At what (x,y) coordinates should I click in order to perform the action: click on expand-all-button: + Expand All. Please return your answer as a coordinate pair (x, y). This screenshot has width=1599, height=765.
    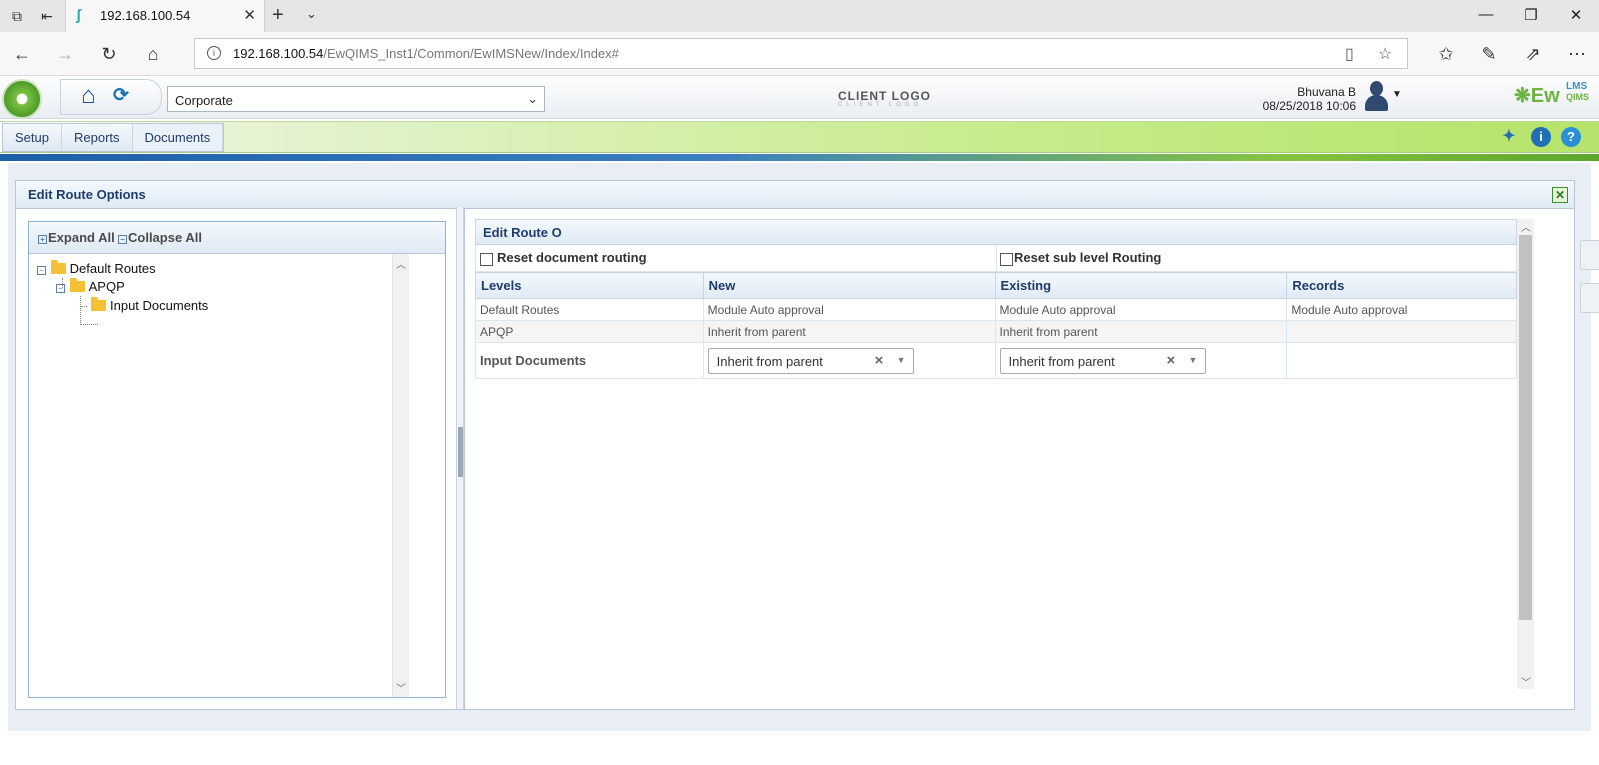
    Looking at the image, I should click on (76, 237).